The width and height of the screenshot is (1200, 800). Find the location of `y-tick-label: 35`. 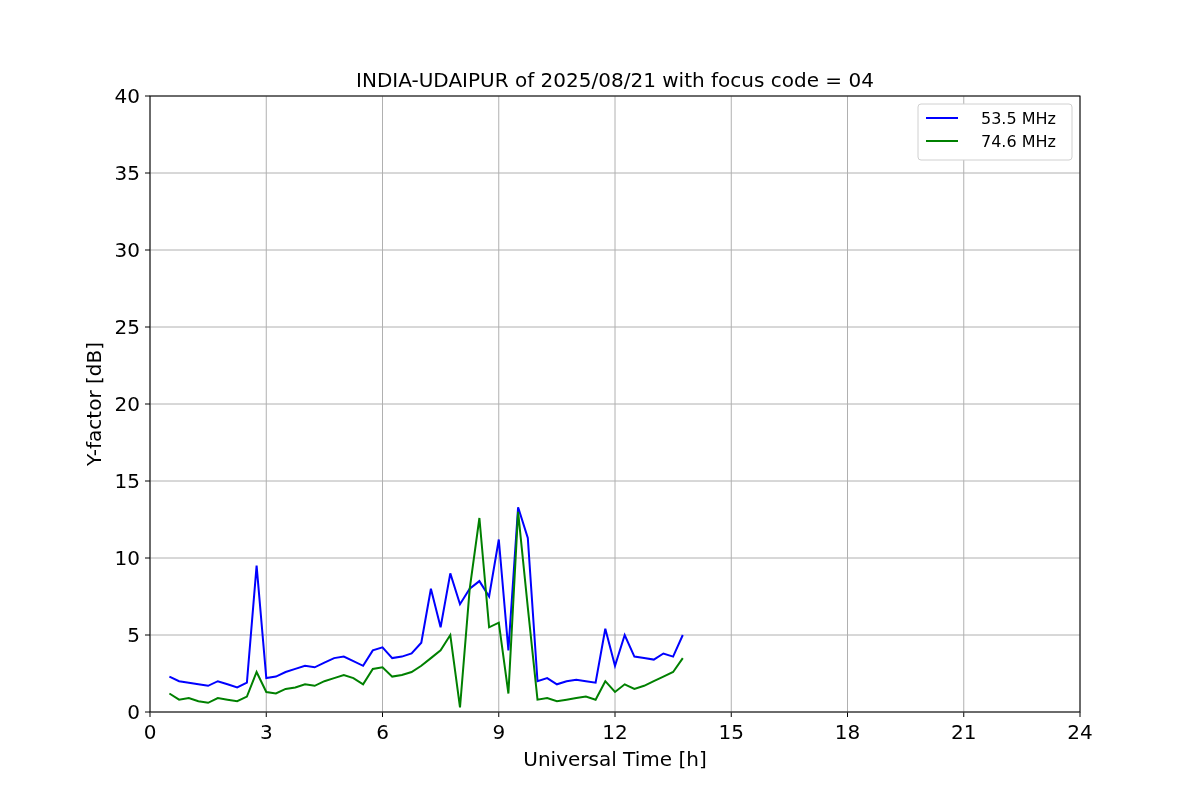

y-tick-label: 35 is located at coordinates (127, 173).